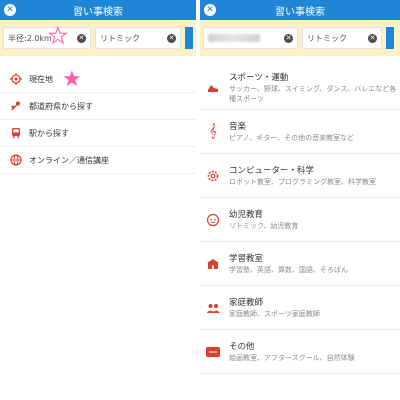 The height and width of the screenshot is (400, 400). Describe the element at coordinates (49, 133) in the screenshot. I see `menu-item-label: 駅から探す` at that location.